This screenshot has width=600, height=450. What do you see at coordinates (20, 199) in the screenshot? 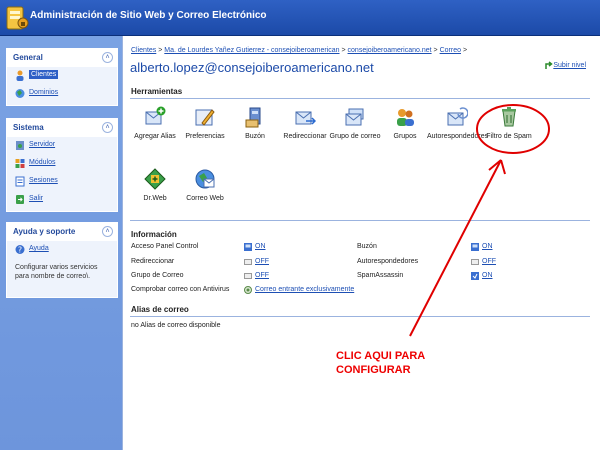
I see `exit-icon` at bounding box center [20, 199].